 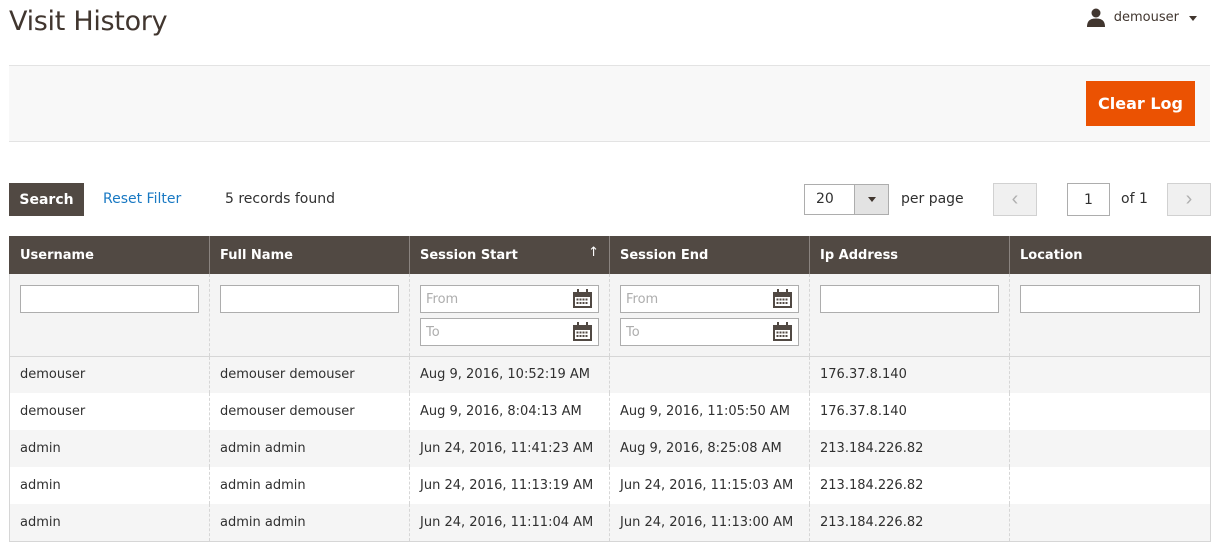 I want to click on ip-address-filter-input, so click(x=909, y=299).